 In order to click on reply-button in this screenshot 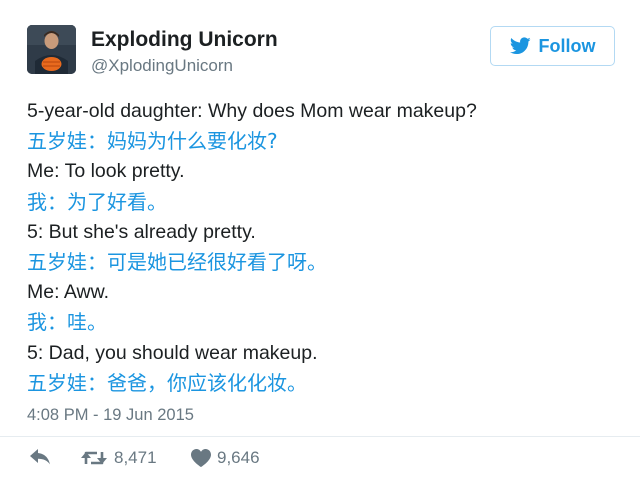, I will do `click(40, 458)`.